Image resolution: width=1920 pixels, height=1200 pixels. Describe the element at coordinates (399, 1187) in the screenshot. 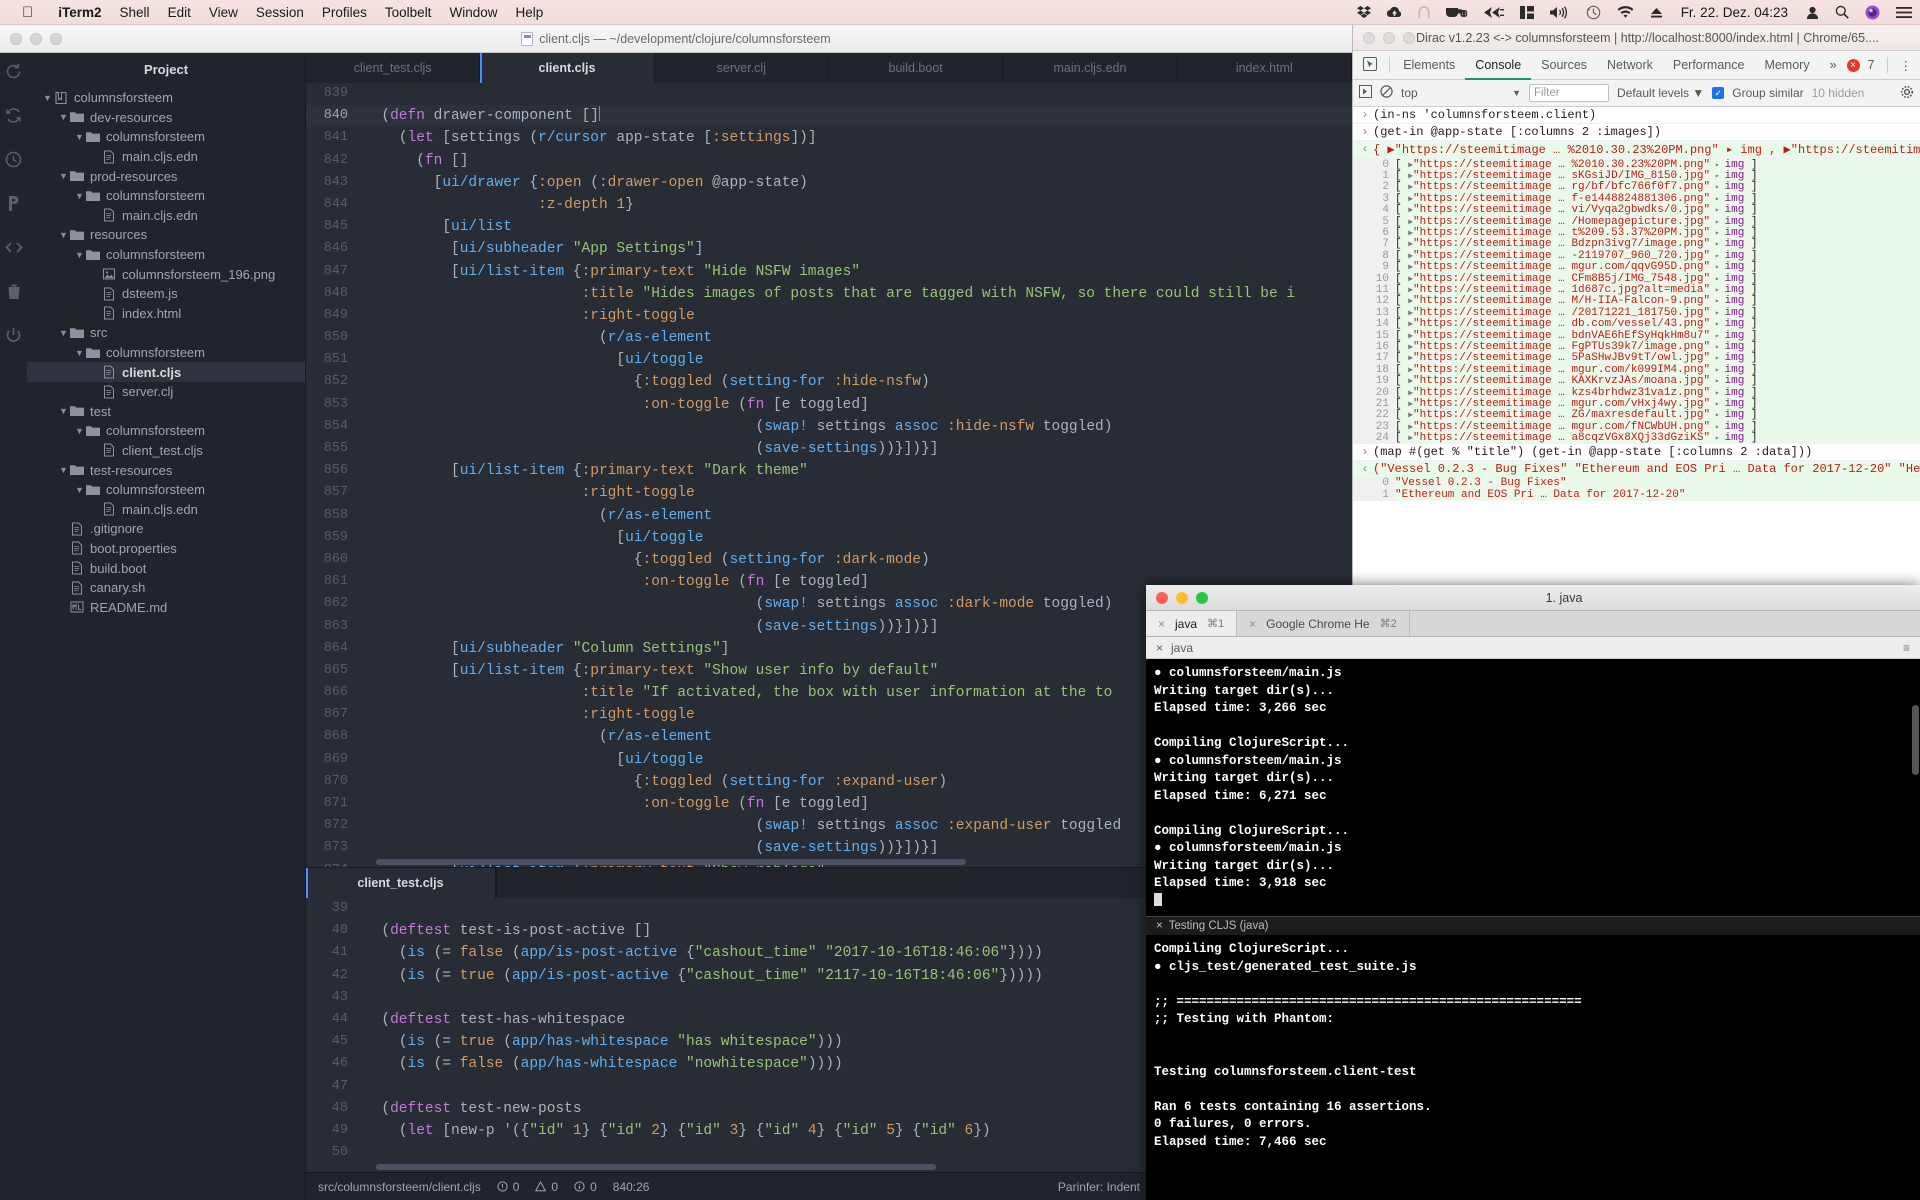

I see `status-file-path: src/columnsforsteem/client.cljs` at that location.